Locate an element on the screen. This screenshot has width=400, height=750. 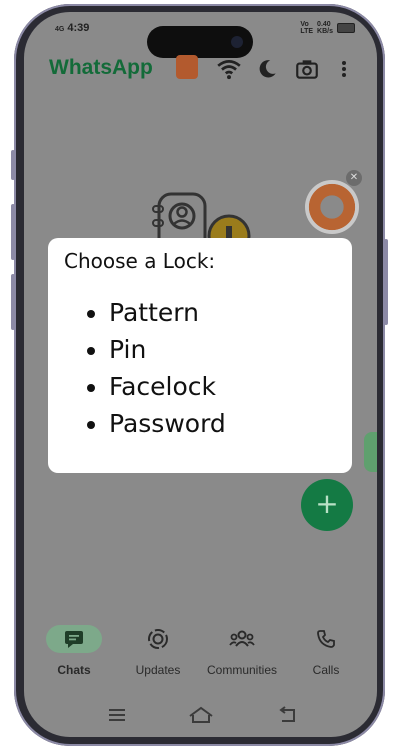
lock-options-list: Pattern Pin Facelock Password is located at coordinates (154, 368).